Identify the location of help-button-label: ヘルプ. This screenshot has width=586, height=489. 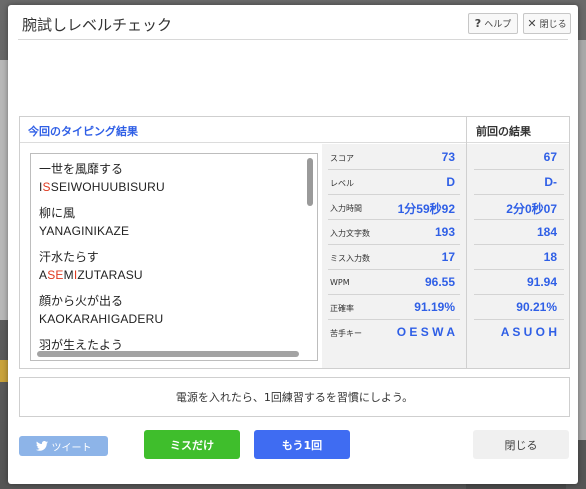
(498, 25).